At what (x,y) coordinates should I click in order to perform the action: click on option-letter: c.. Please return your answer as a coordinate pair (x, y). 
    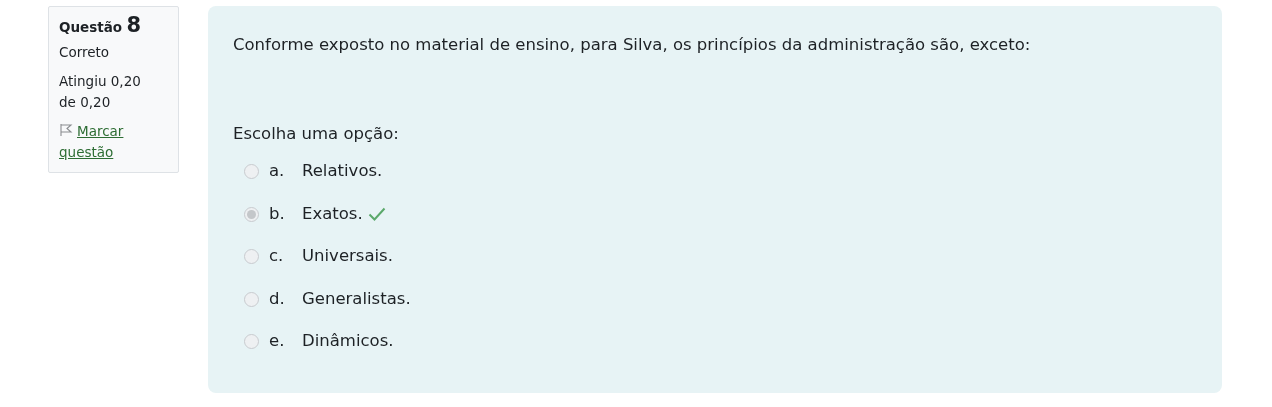
    Looking at the image, I should click on (277, 256).